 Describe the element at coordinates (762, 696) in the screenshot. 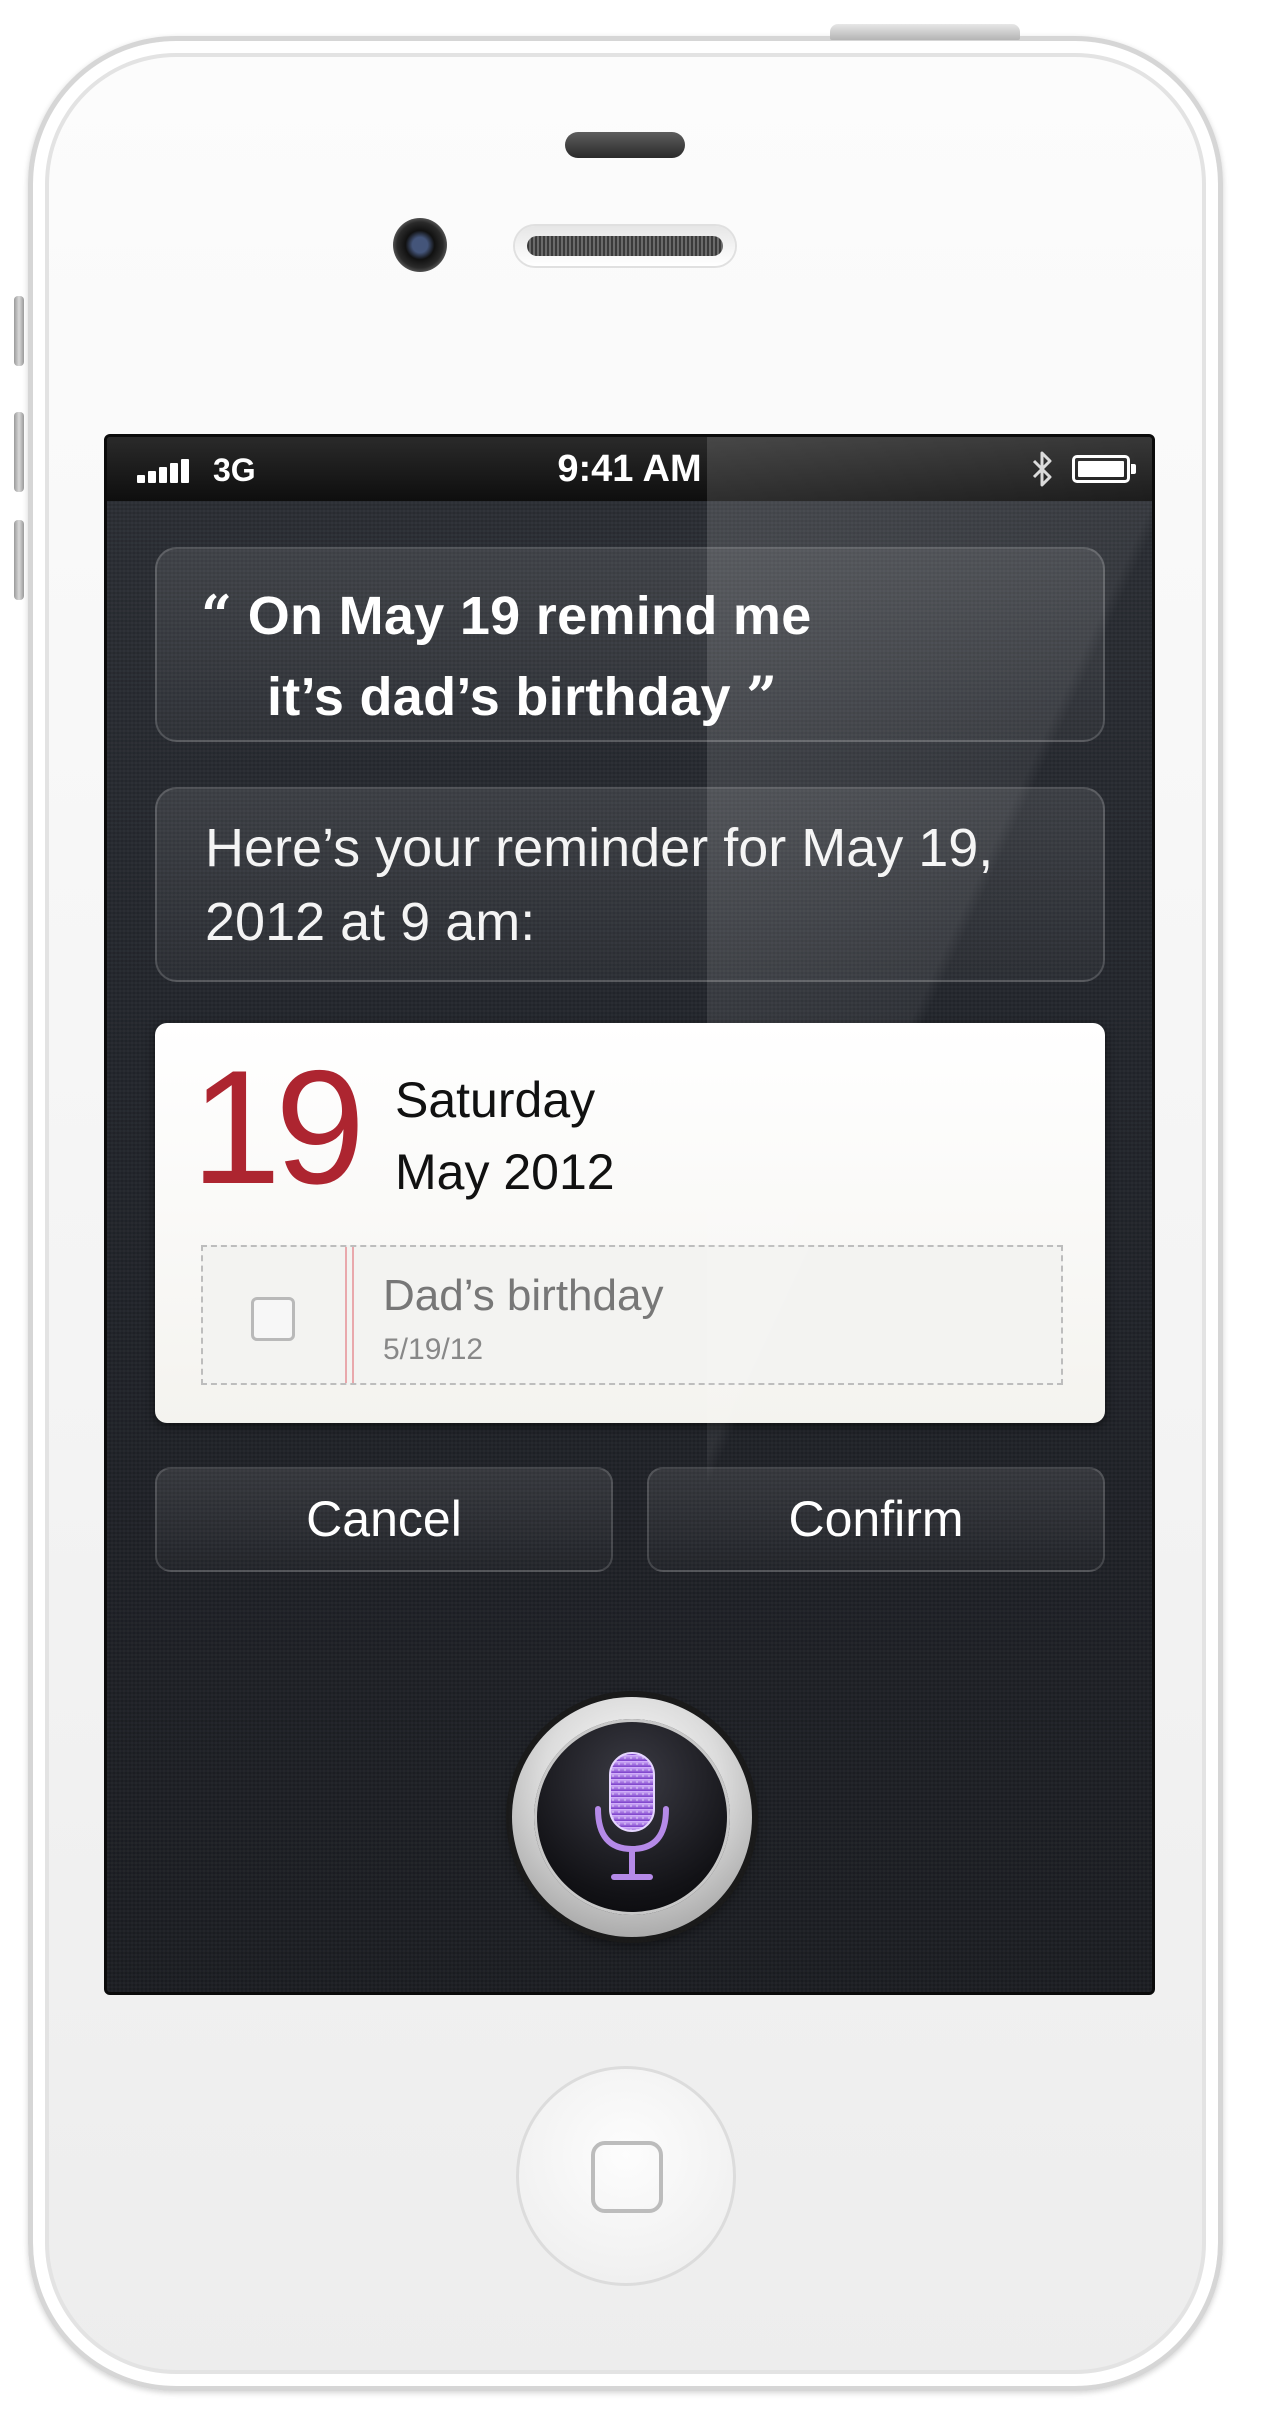

I see `close-quote: ”` at that location.